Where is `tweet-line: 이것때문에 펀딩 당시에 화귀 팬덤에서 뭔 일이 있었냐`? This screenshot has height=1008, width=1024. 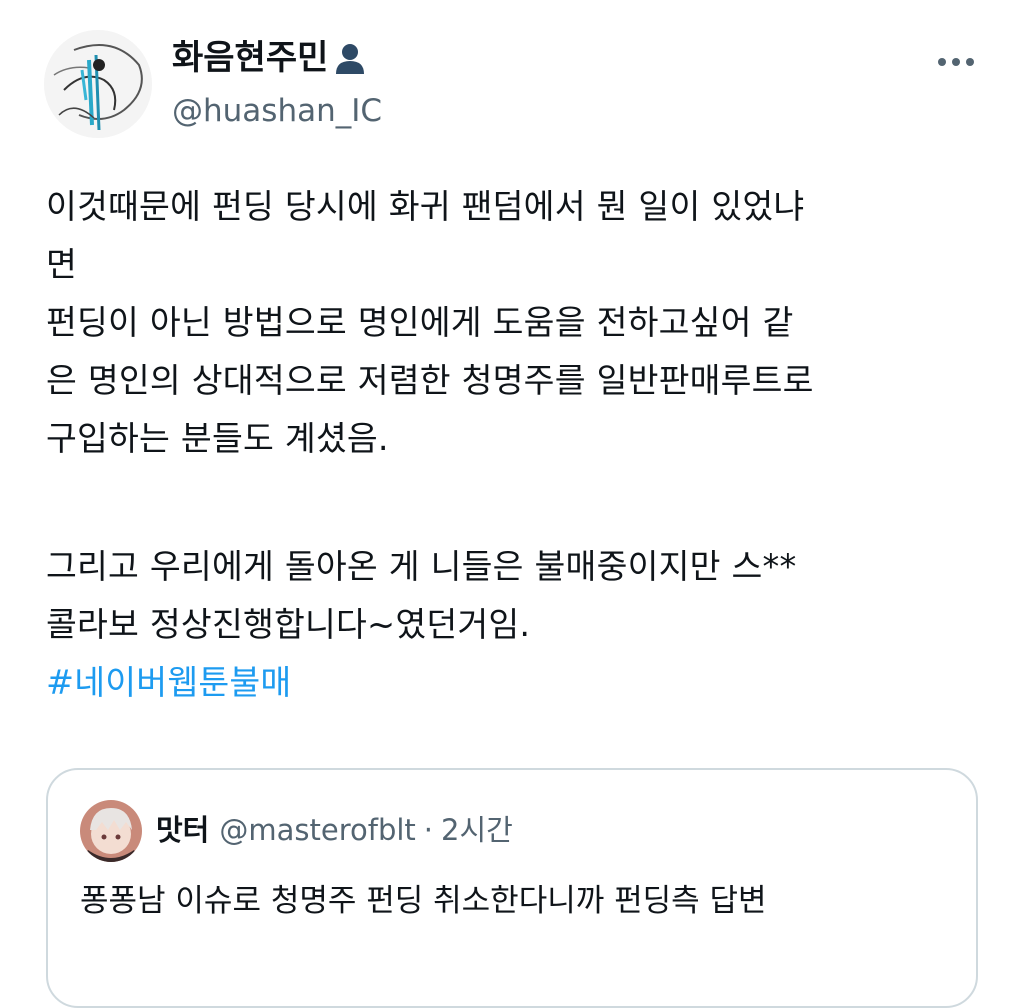 tweet-line: 이것때문에 펀딩 당시에 화귀 팬덤에서 뭔 일이 있었냐 is located at coordinates (425, 206).